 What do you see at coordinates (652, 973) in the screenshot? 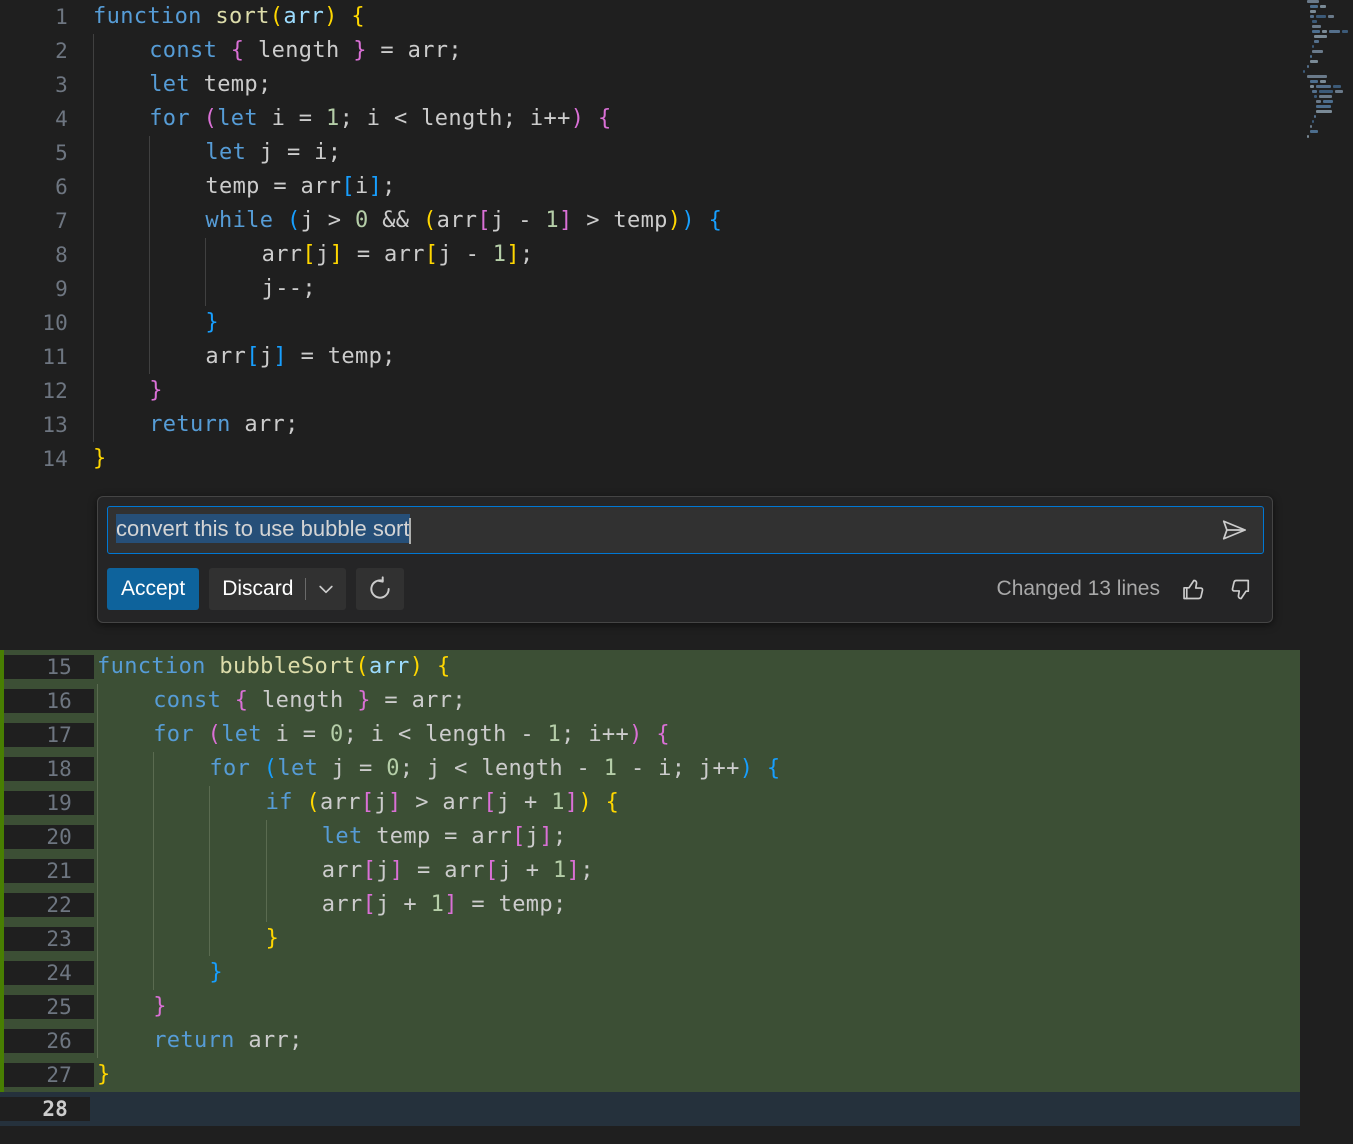
I see `code-line: 24}` at bounding box center [652, 973].